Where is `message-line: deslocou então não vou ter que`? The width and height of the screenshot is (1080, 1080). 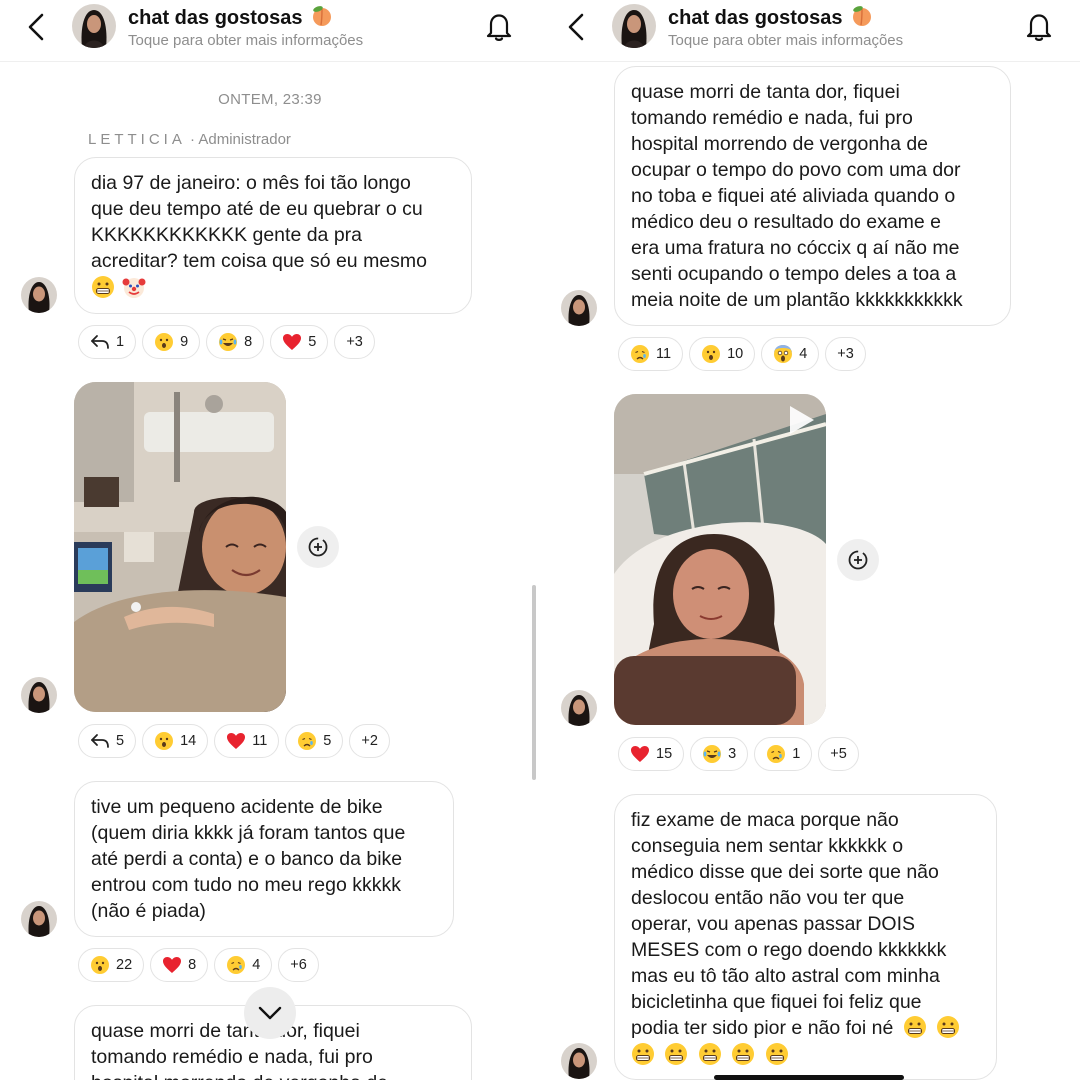
message-line: deslocou então não vou ter que is located at coordinates (768, 898).